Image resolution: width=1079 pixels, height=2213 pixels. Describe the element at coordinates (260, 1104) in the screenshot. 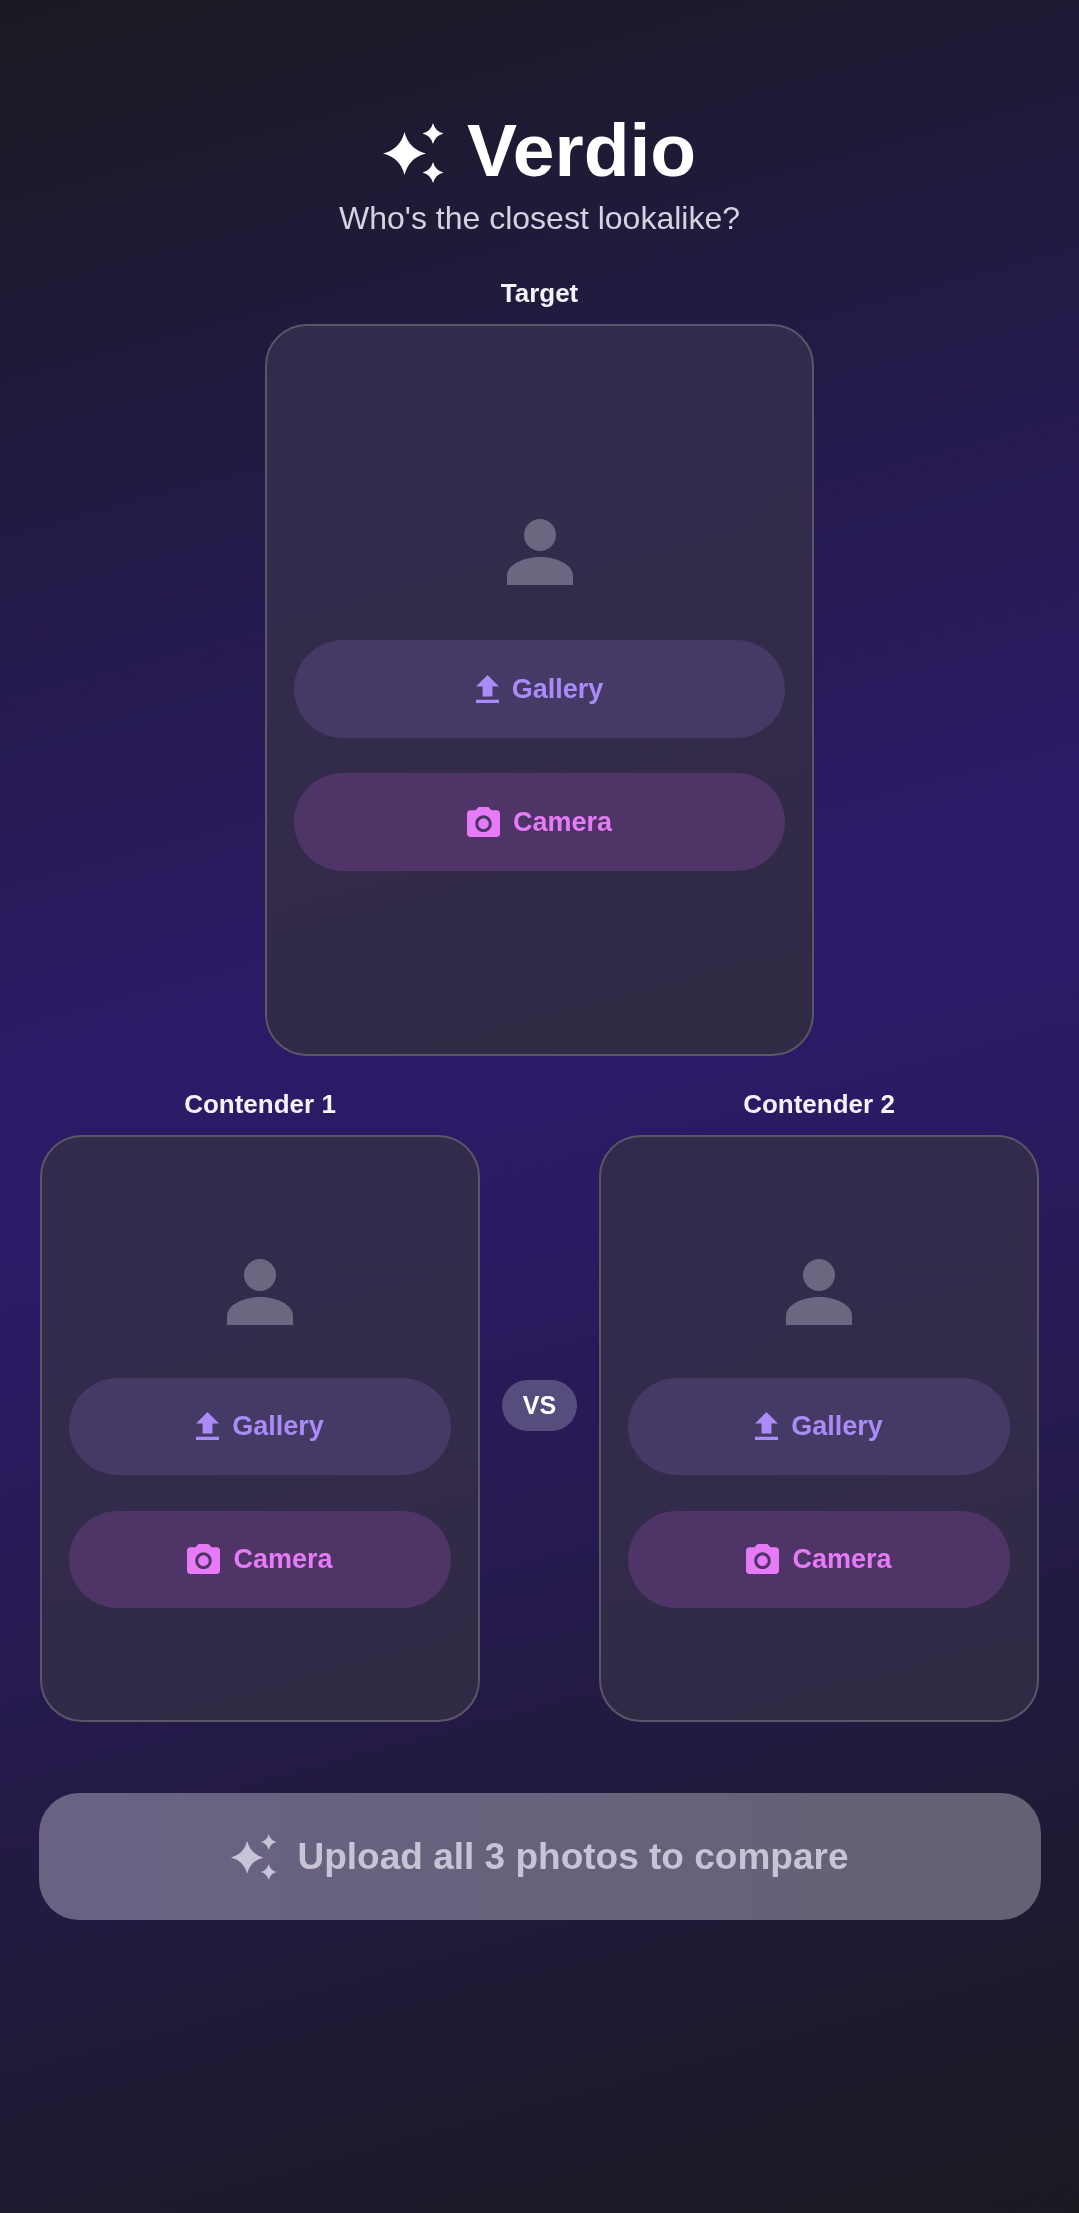

I see `slot-label: Contender 1` at that location.